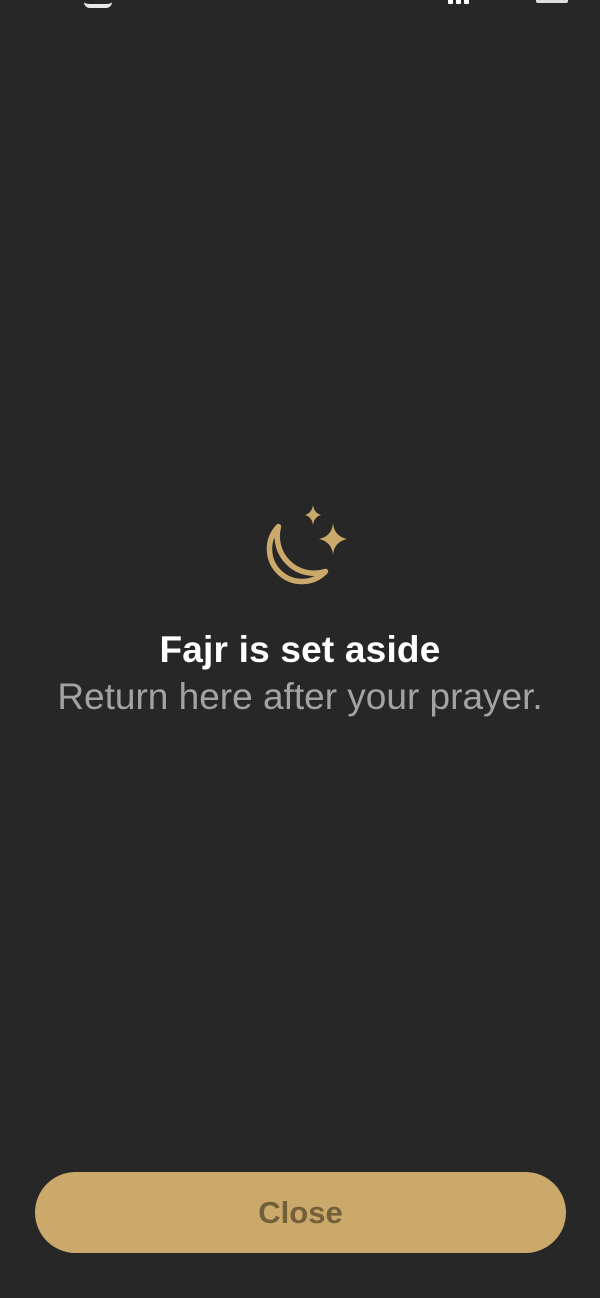  I want to click on page-subtitle: Return here after your prayer., so click(300, 696).